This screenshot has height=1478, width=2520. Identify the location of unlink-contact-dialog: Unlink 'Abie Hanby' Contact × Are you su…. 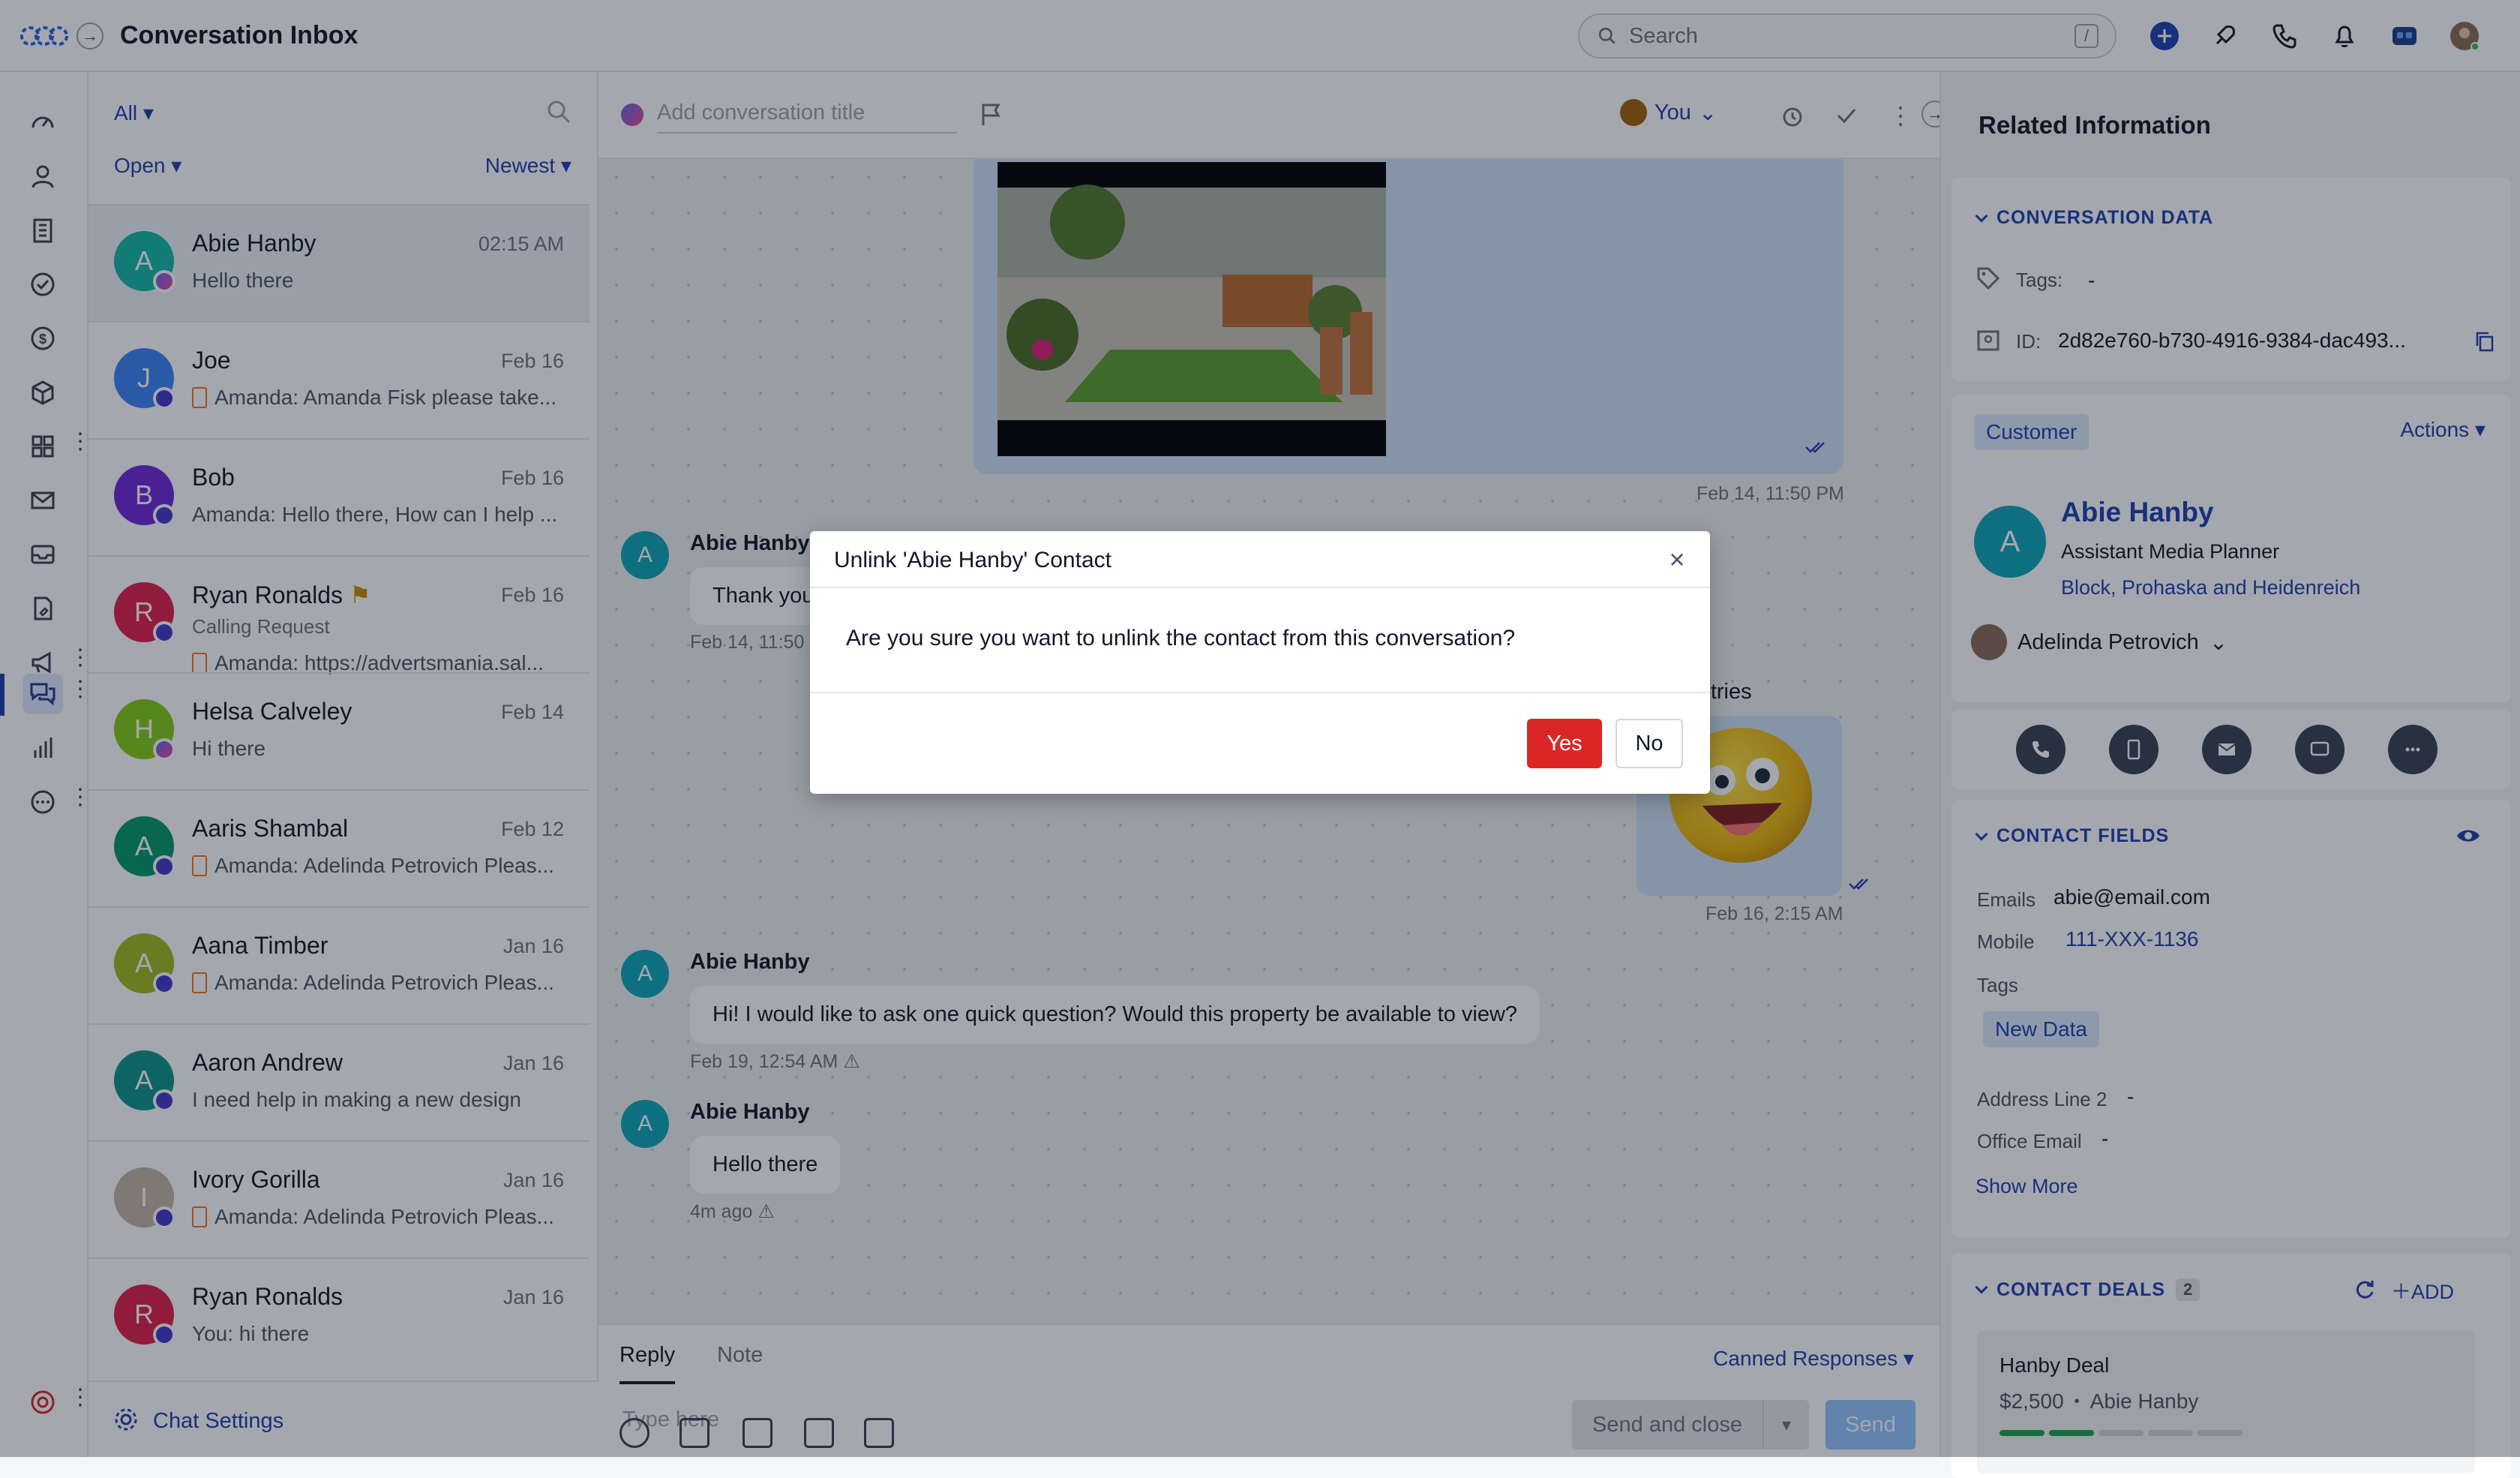
(1260, 662).